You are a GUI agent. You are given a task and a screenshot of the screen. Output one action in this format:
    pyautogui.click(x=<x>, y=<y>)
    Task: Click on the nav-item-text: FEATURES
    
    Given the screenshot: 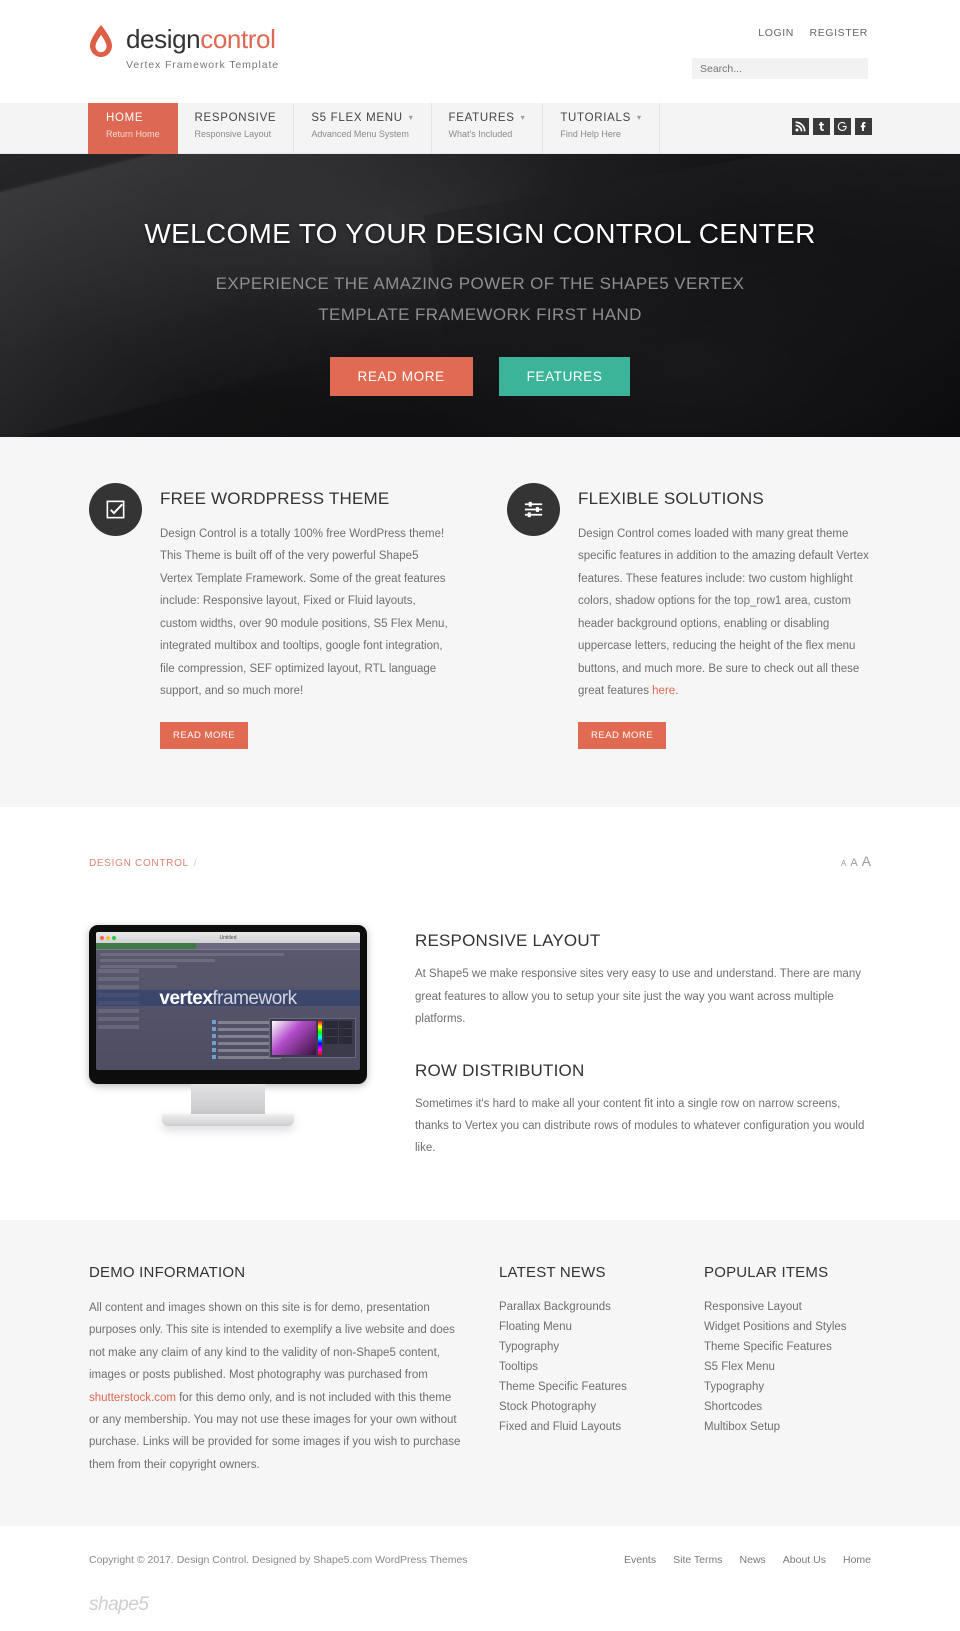 What is the action you would take?
    pyautogui.click(x=481, y=118)
    